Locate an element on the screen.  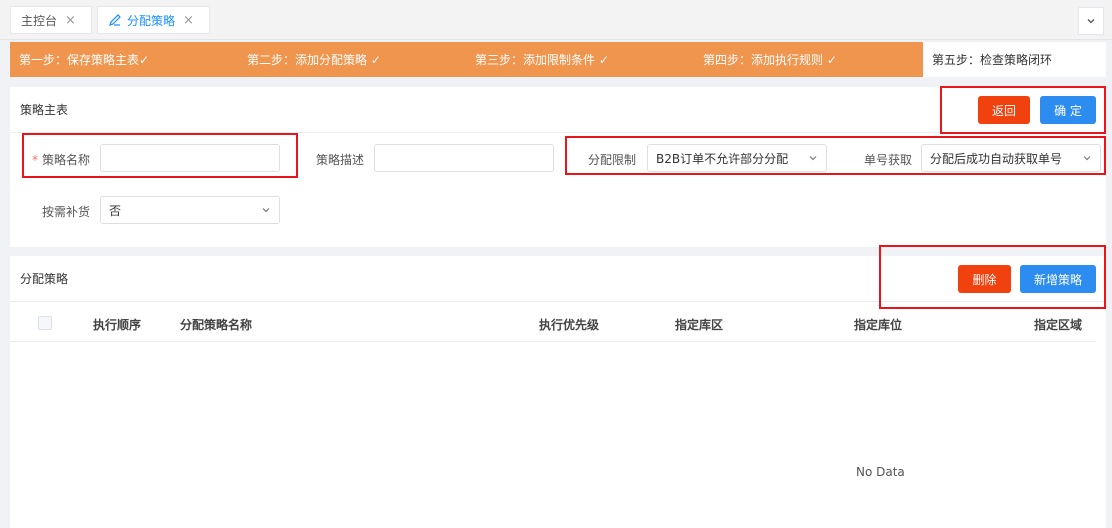
step-5: 第五步：检查策略闭环 is located at coordinates (1014, 59).